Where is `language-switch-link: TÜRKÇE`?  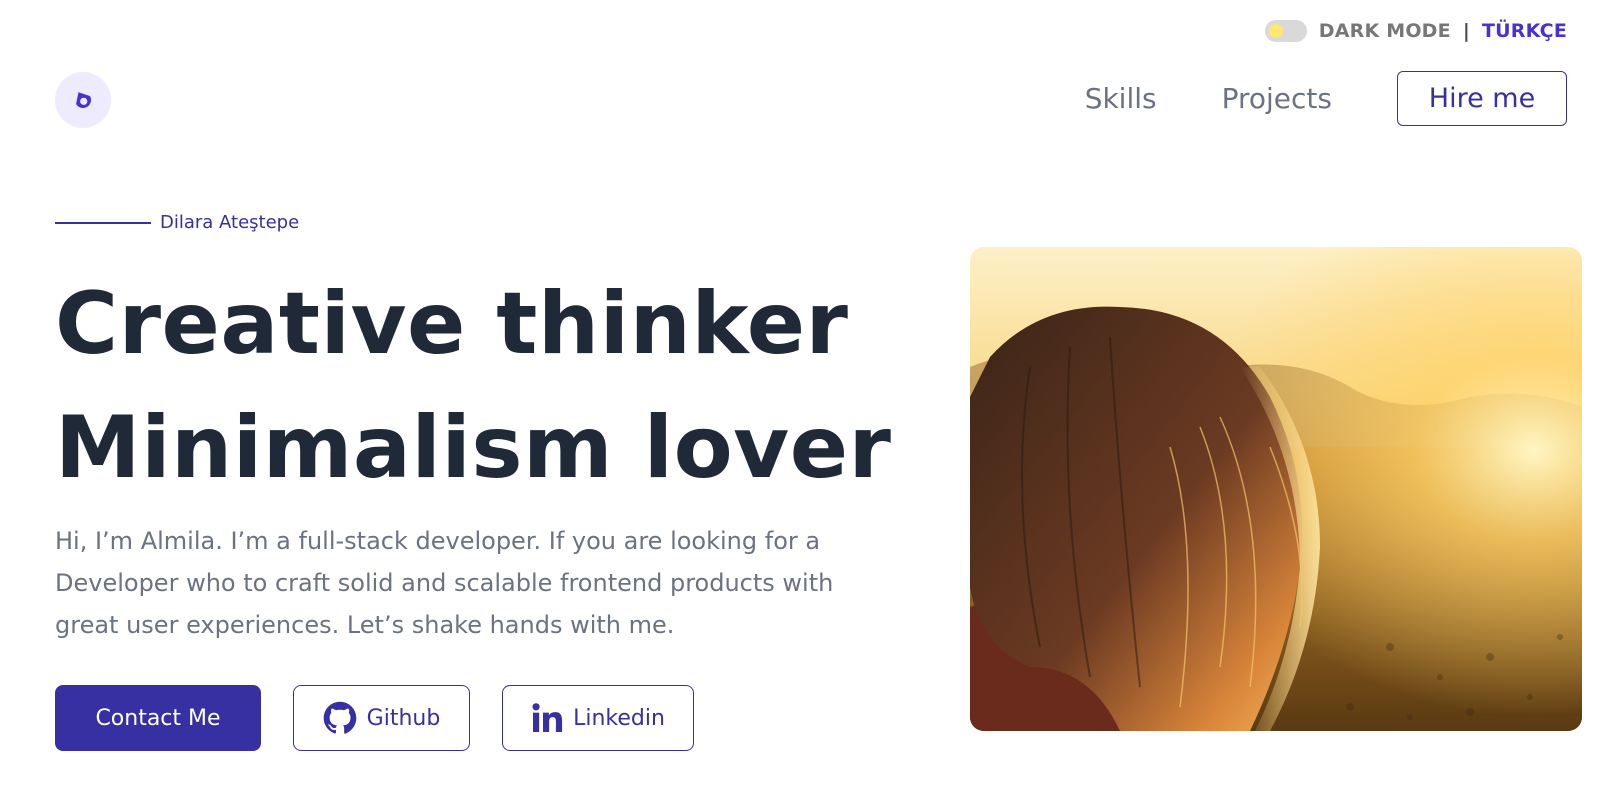
language-switch-link: TÜRKÇE is located at coordinates (1524, 31).